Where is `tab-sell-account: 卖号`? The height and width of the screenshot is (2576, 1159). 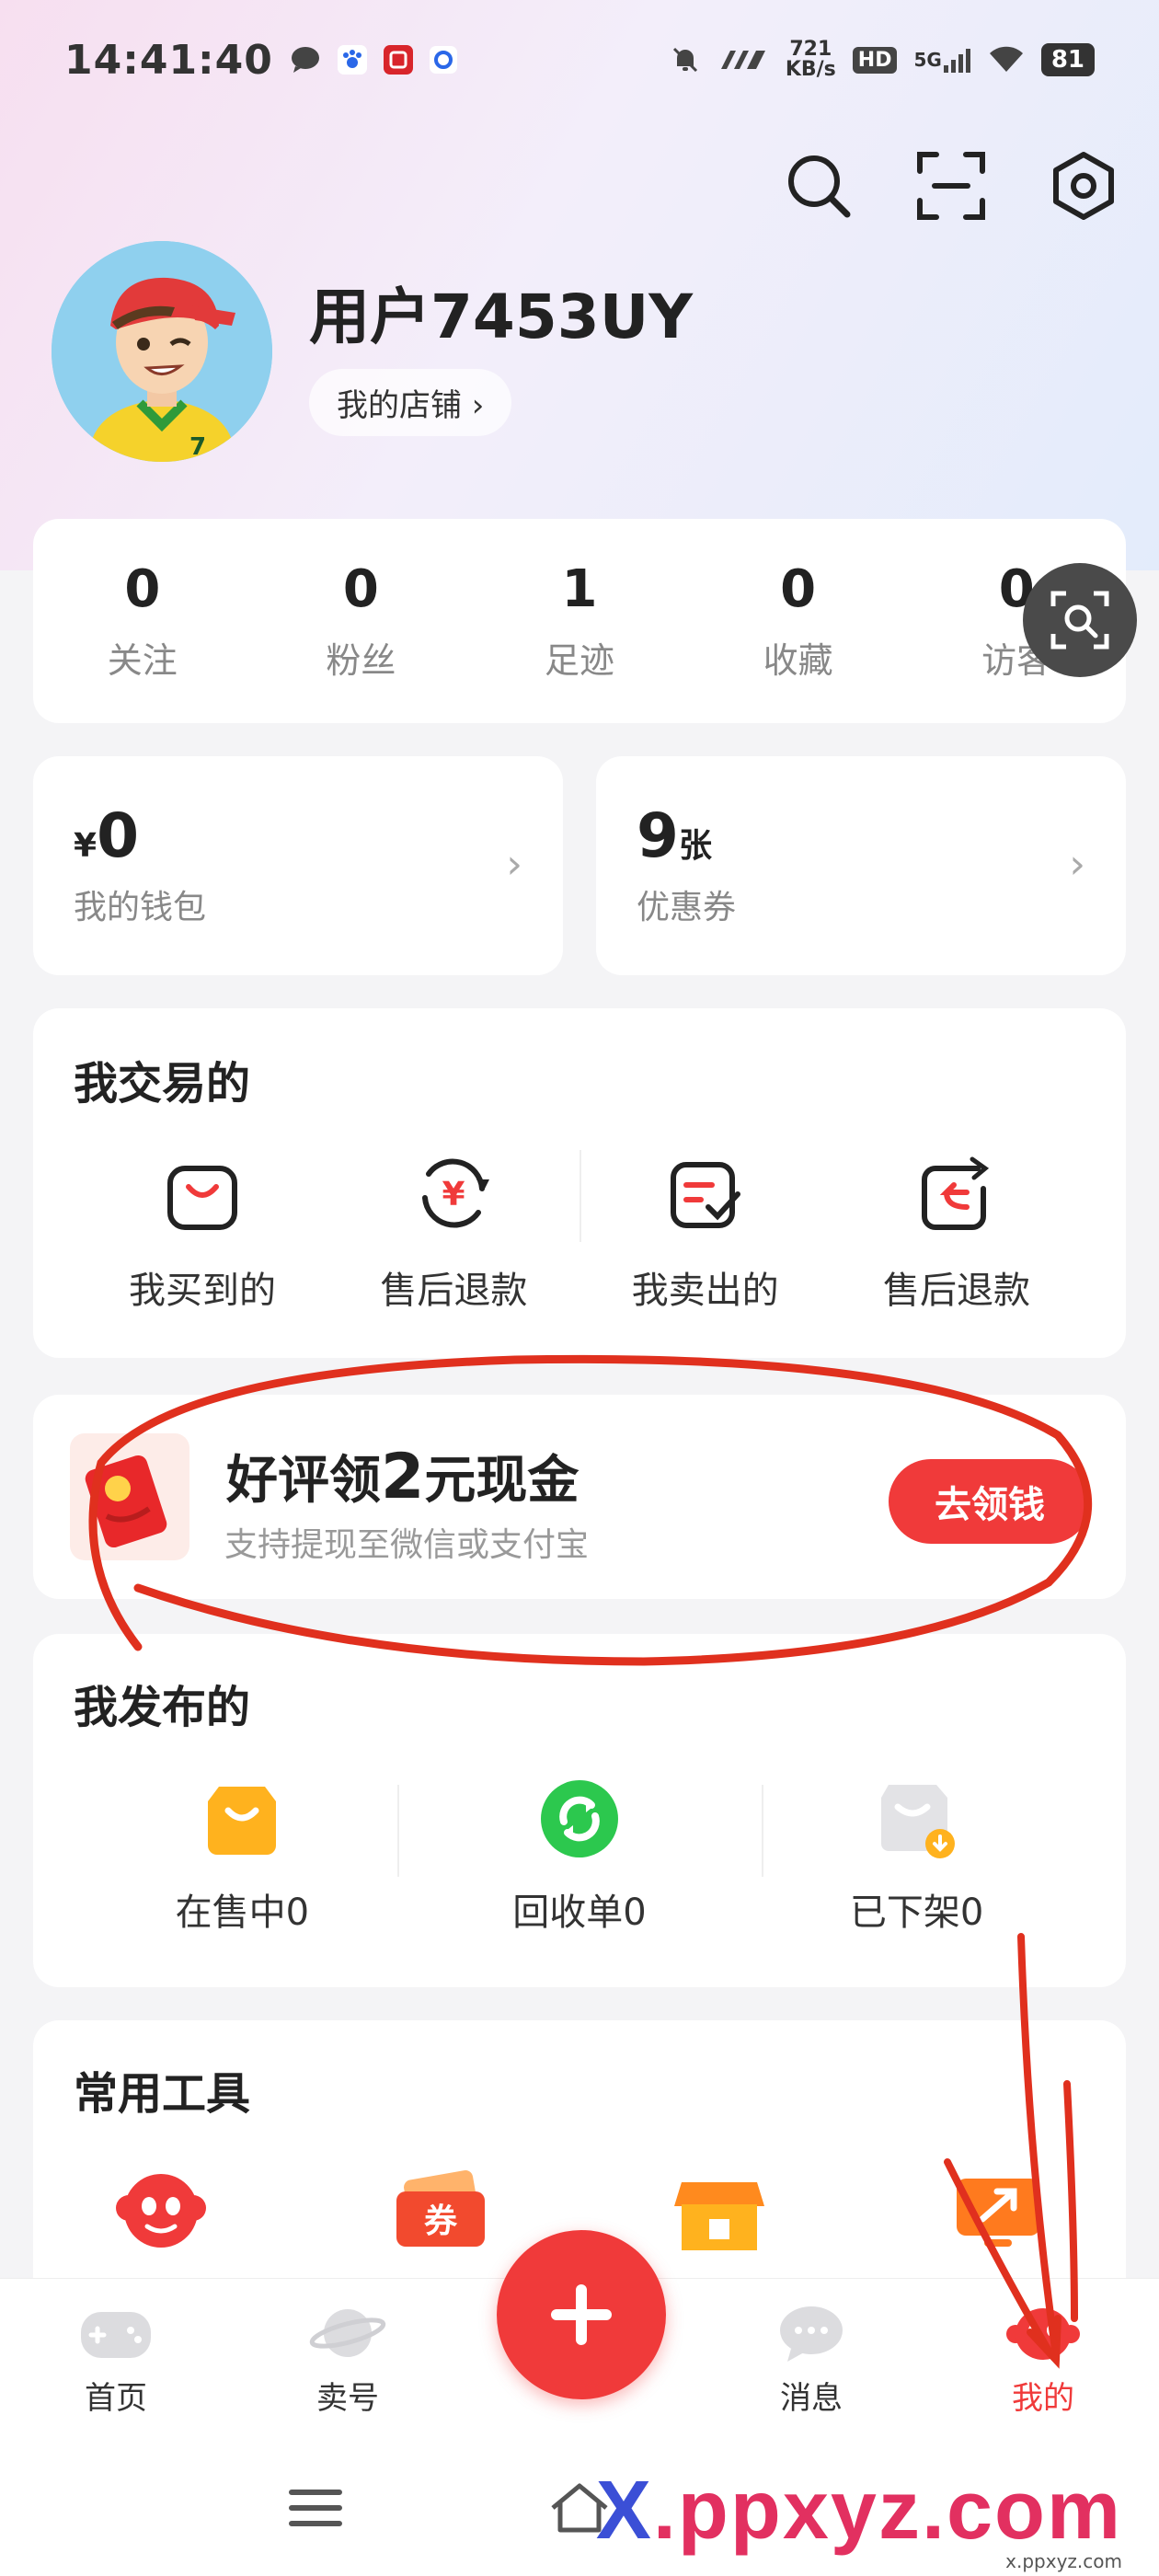 tab-sell-account: 卖号 is located at coordinates (347, 2360).